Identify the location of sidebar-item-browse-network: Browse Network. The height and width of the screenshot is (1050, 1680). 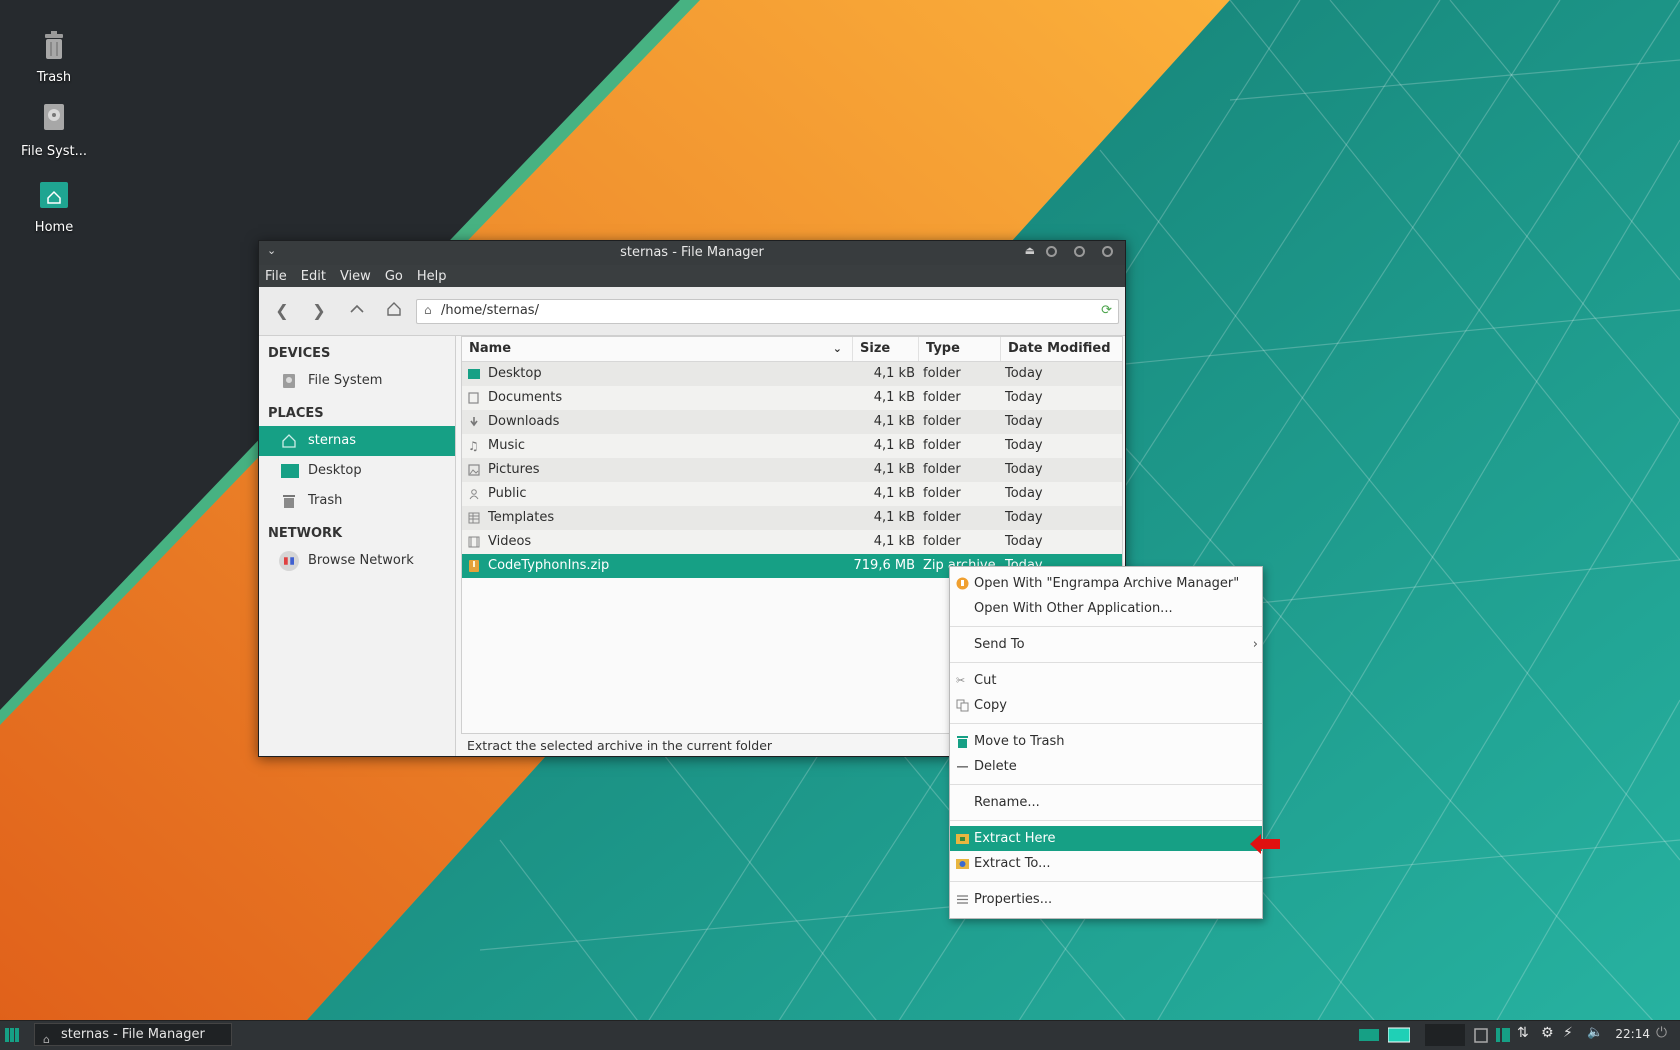
(357, 561).